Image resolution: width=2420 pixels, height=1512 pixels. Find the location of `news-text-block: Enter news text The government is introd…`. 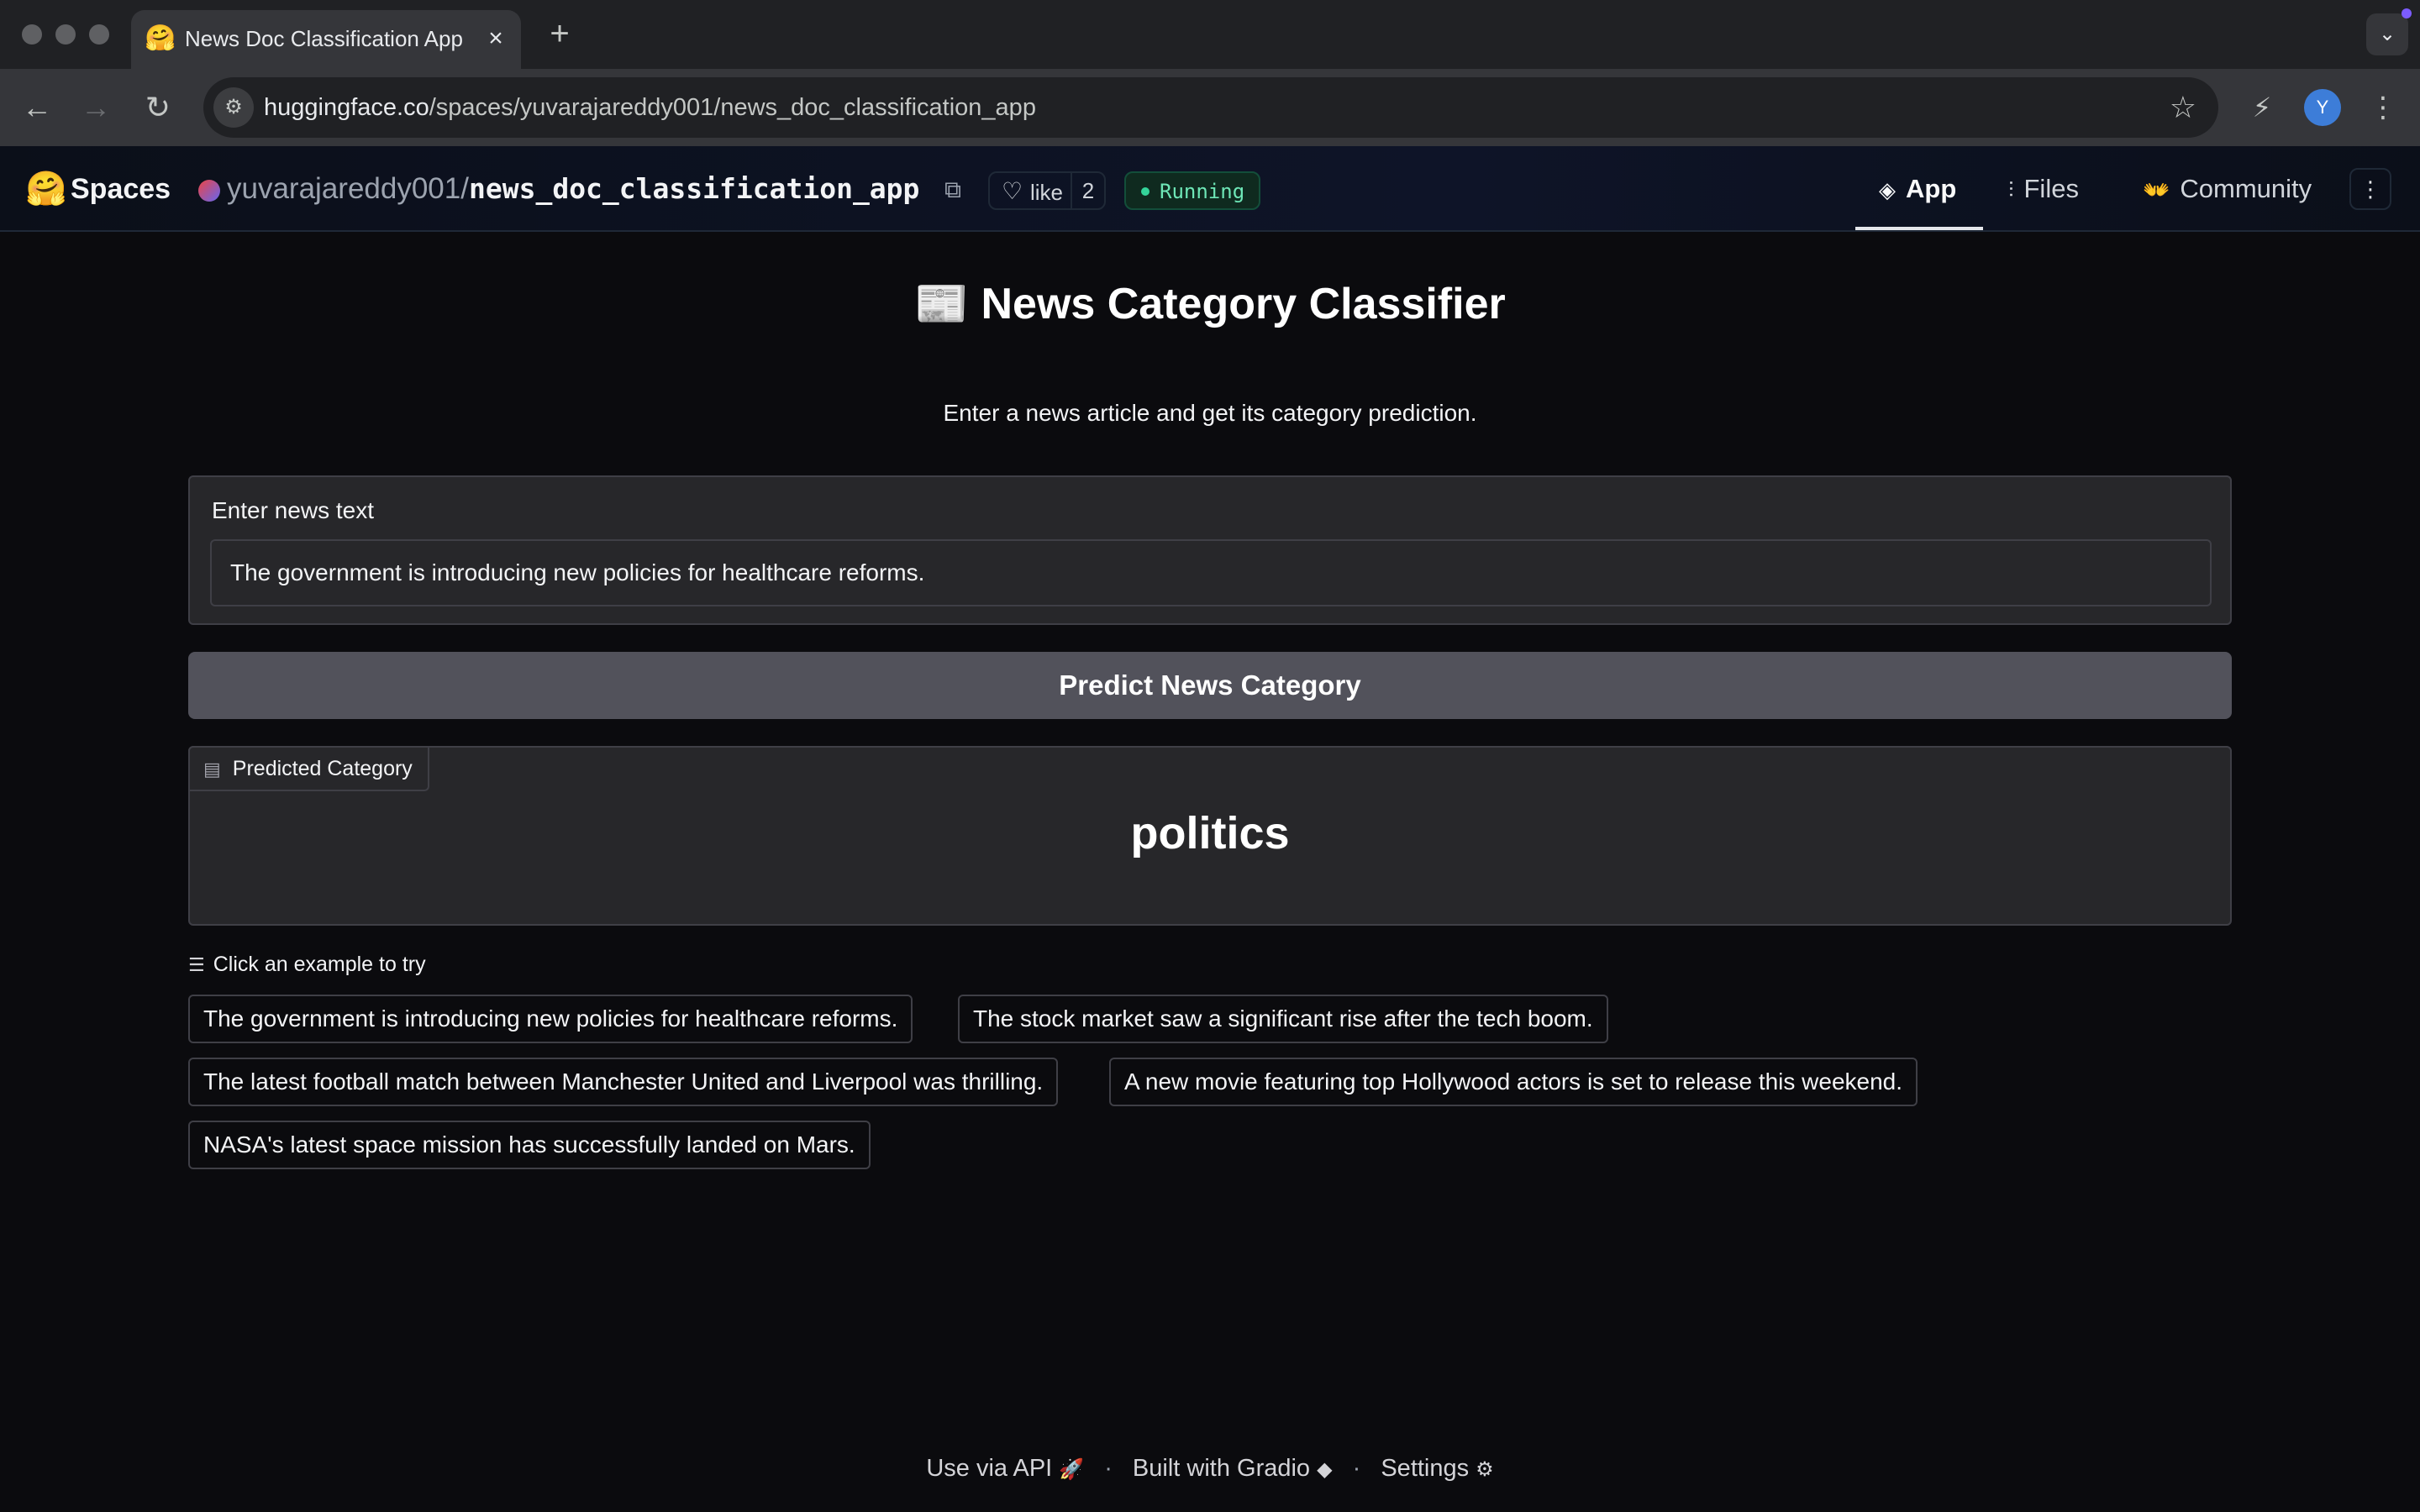

news-text-block: Enter news text The government is introd… is located at coordinates (1210, 550).